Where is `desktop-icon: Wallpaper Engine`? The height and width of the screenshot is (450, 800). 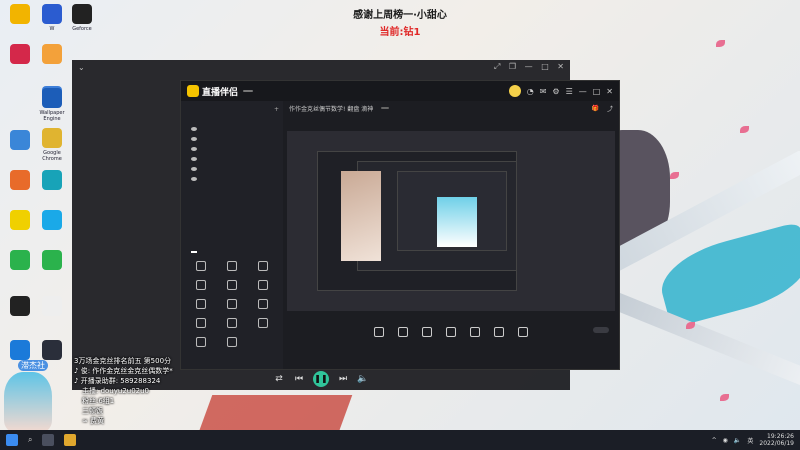
desktop-icon: Wallpaper Engine is located at coordinates (52, 105).